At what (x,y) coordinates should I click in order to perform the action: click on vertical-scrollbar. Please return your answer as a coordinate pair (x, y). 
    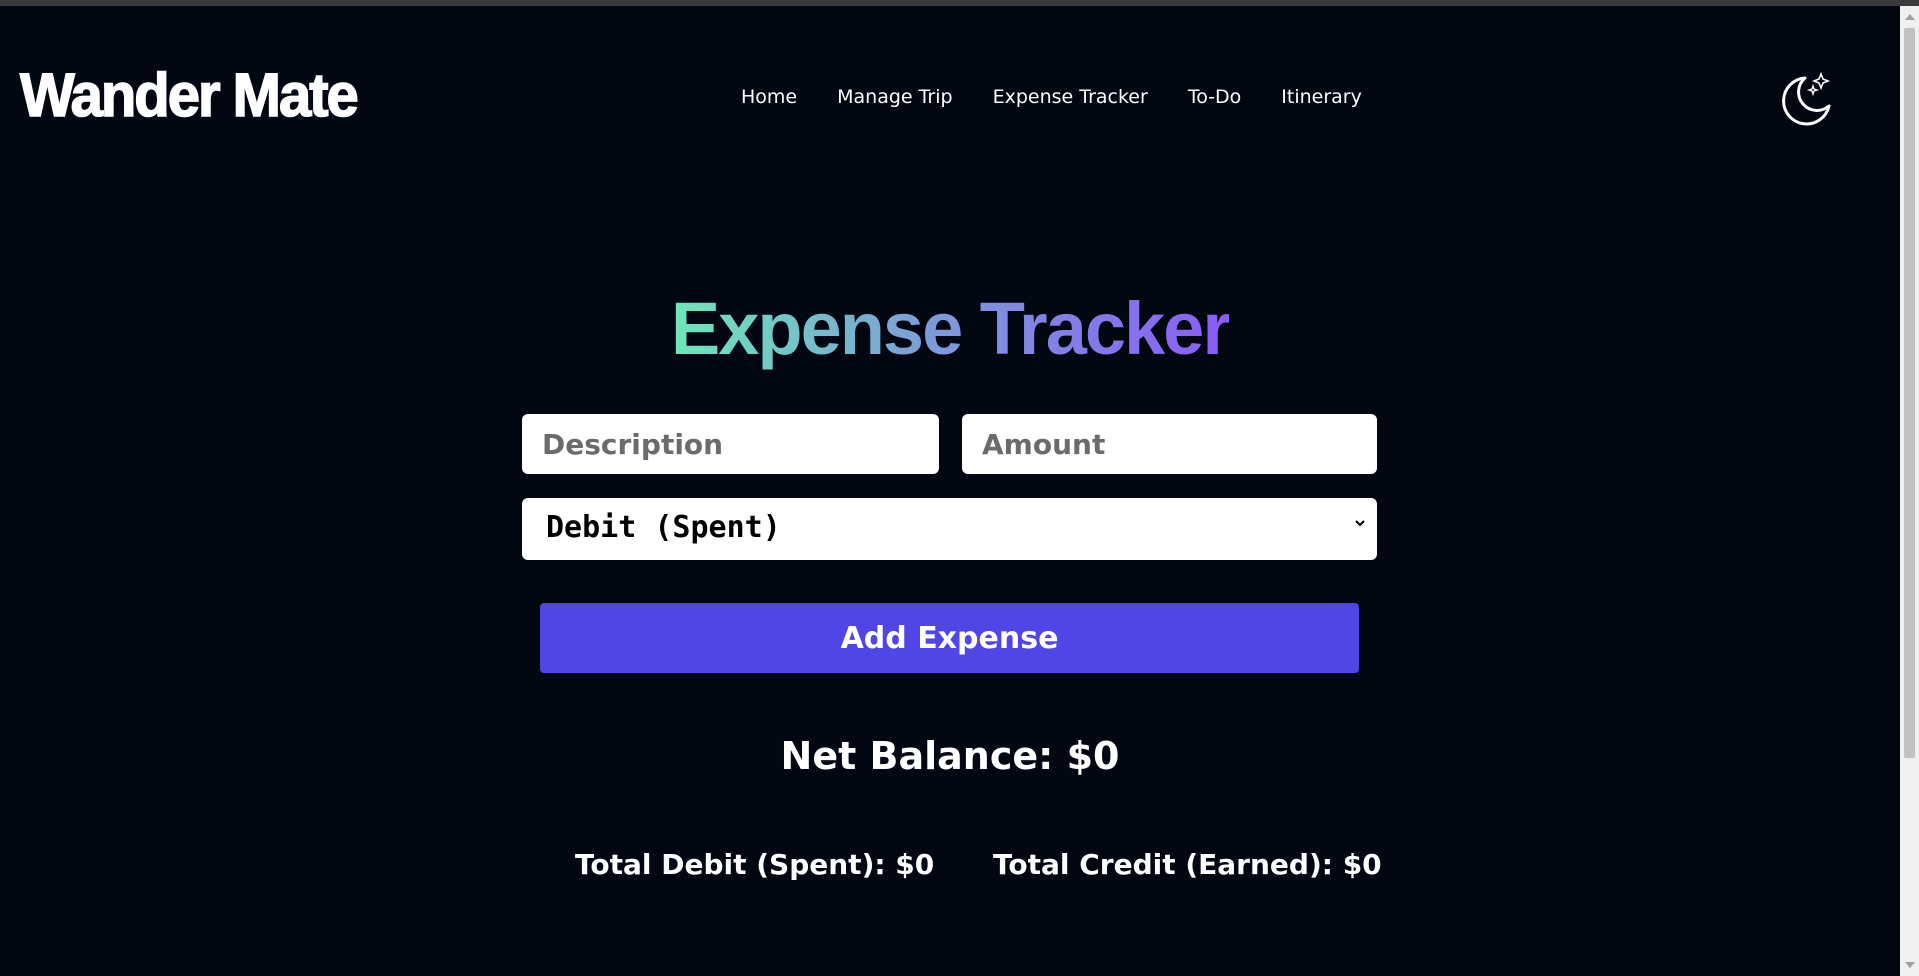
    Looking at the image, I should click on (1909, 491).